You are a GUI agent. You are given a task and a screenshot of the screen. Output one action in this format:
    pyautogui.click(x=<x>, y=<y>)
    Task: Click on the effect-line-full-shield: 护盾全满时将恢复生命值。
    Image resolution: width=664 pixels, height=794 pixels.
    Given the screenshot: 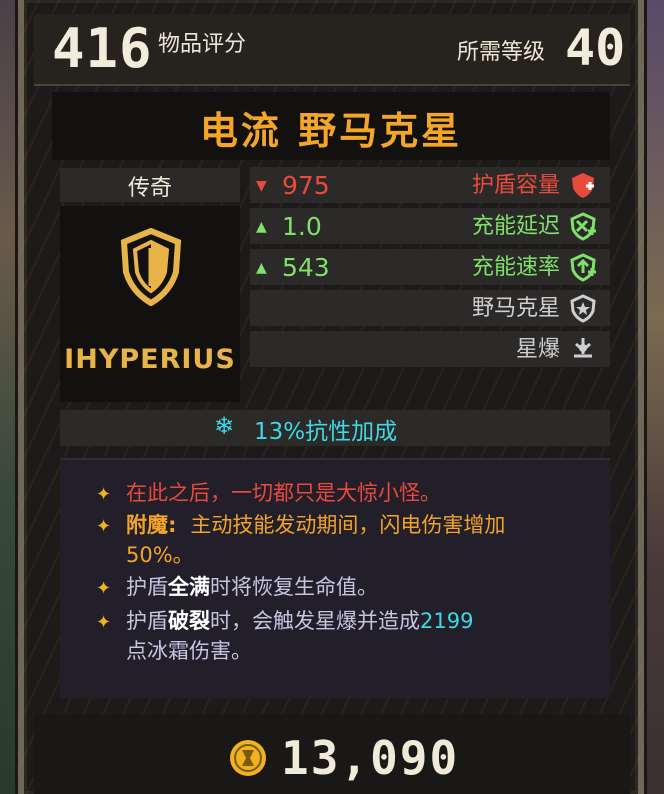 What is the action you would take?
    pyautogui.click(x=252, y=587)
    